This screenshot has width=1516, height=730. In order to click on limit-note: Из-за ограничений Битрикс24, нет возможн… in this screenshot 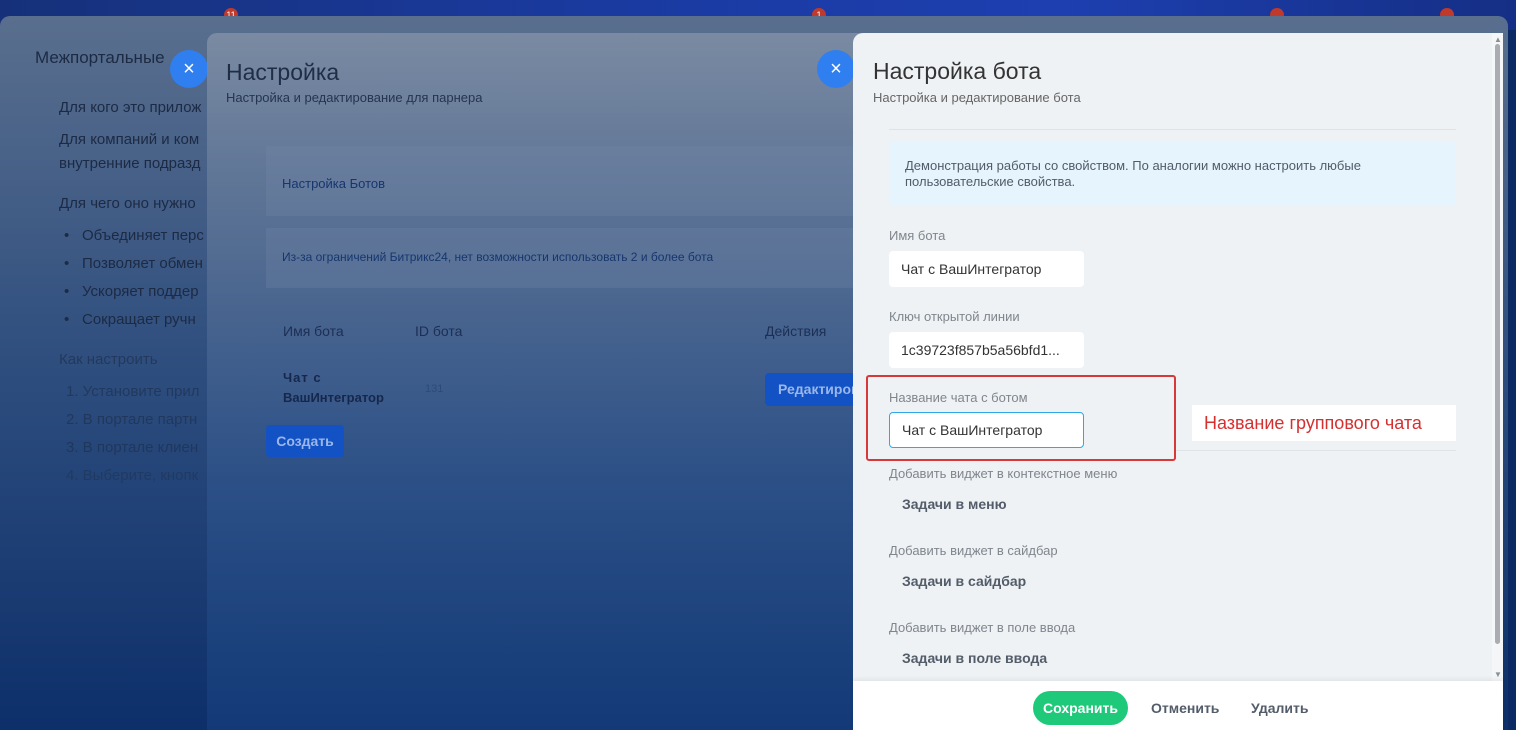, I will do `click(498, 257)`.